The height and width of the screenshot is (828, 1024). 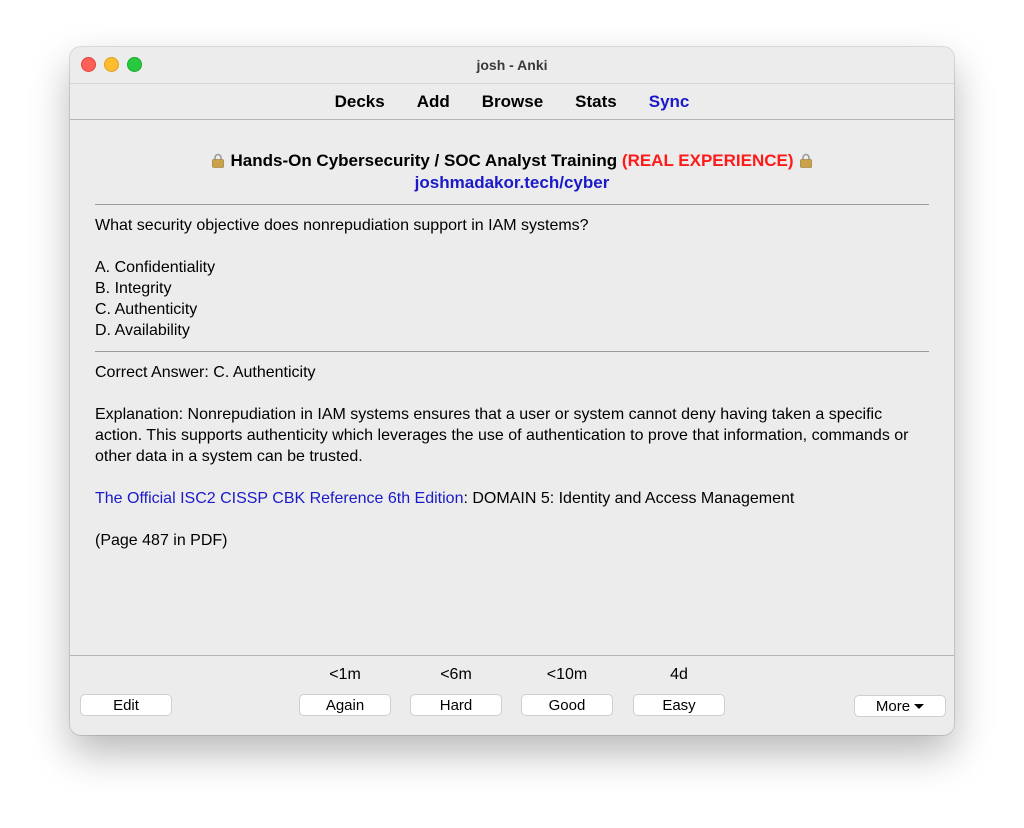 I want to click on toolbar-links: Decks Add Browse Stats Sync, so click(x=512, y=102).